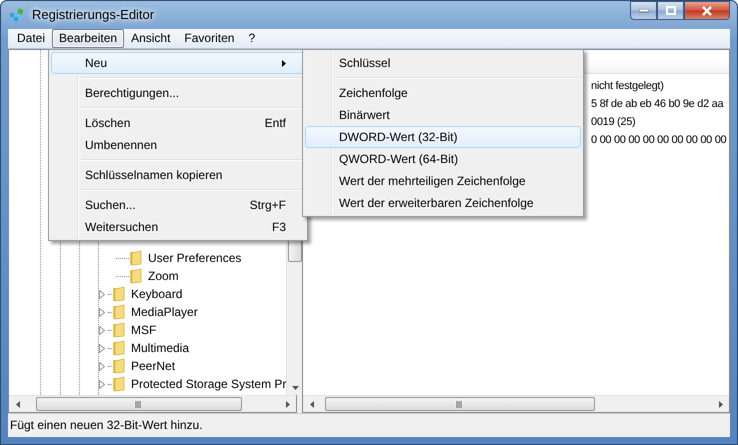  Describe the element at coordinates (93, 15) in the screenshot. I see `window-title: Registrierungs-Editor` at that location.